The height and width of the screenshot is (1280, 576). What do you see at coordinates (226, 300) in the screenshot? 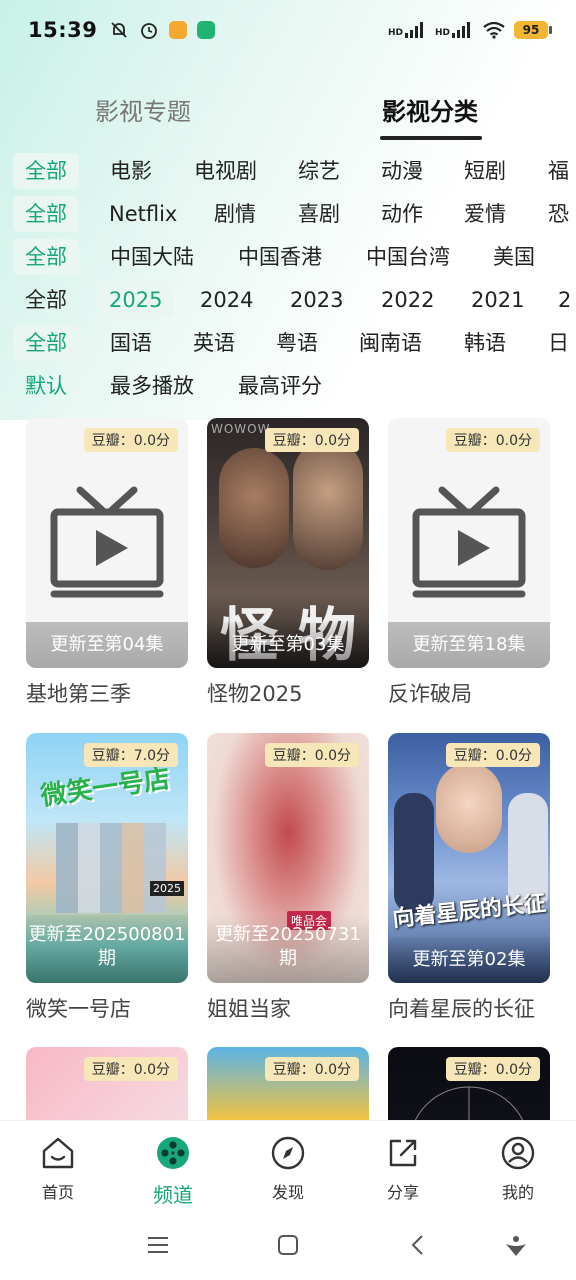
I see `filter-chip: 2024` at bounding box center [226, 300].